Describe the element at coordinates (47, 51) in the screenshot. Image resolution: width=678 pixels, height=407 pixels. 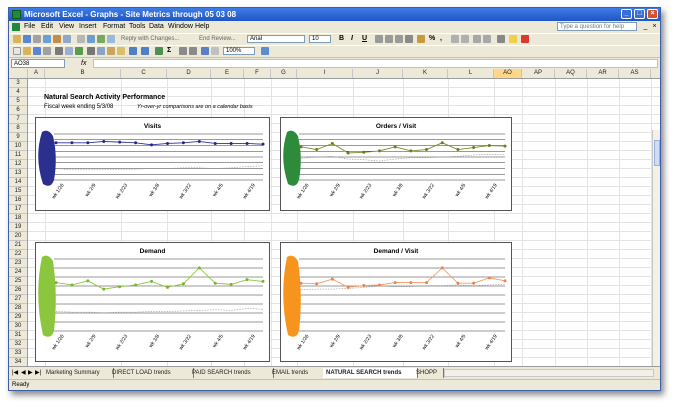
I see `mail2-icon` at that location.